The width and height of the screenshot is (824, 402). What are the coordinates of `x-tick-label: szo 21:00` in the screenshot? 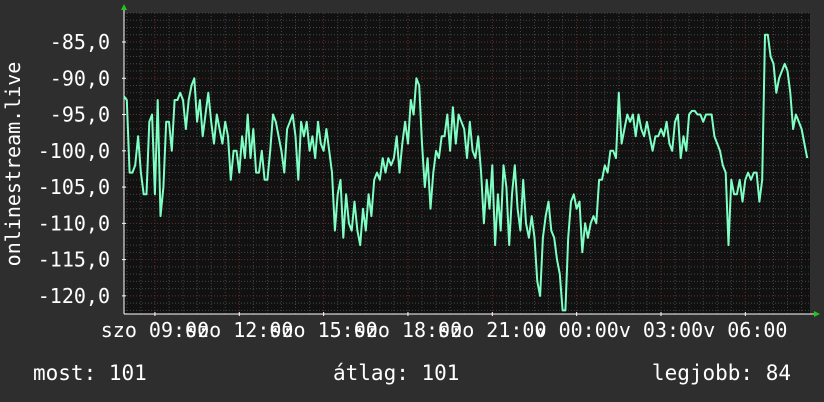 It's located at (492, 330).